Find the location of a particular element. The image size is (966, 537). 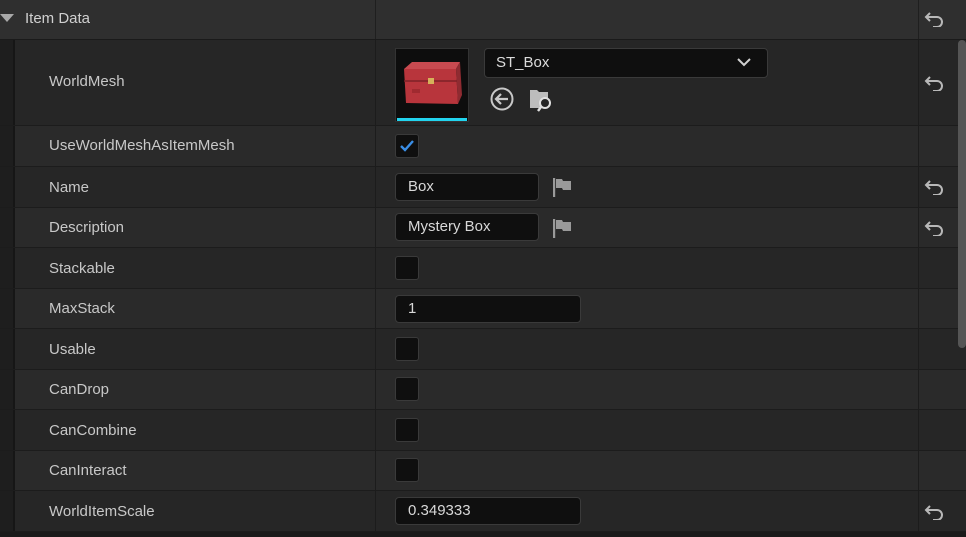

stackable-checkbox is located at coordinates (407, 268).